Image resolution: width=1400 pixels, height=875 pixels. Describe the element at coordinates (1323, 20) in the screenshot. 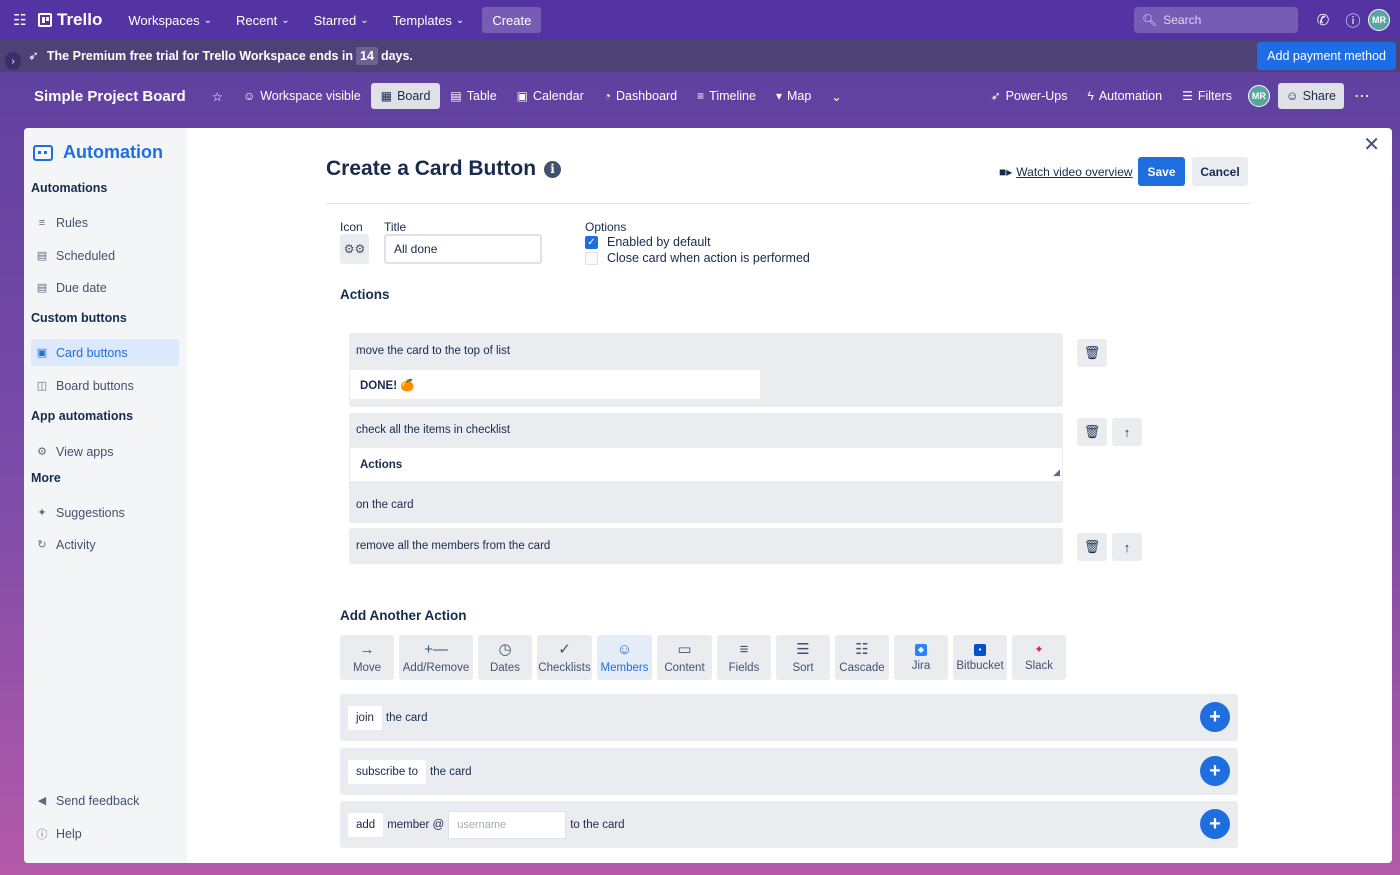

I see `notifications-icon: ✆` at that location.